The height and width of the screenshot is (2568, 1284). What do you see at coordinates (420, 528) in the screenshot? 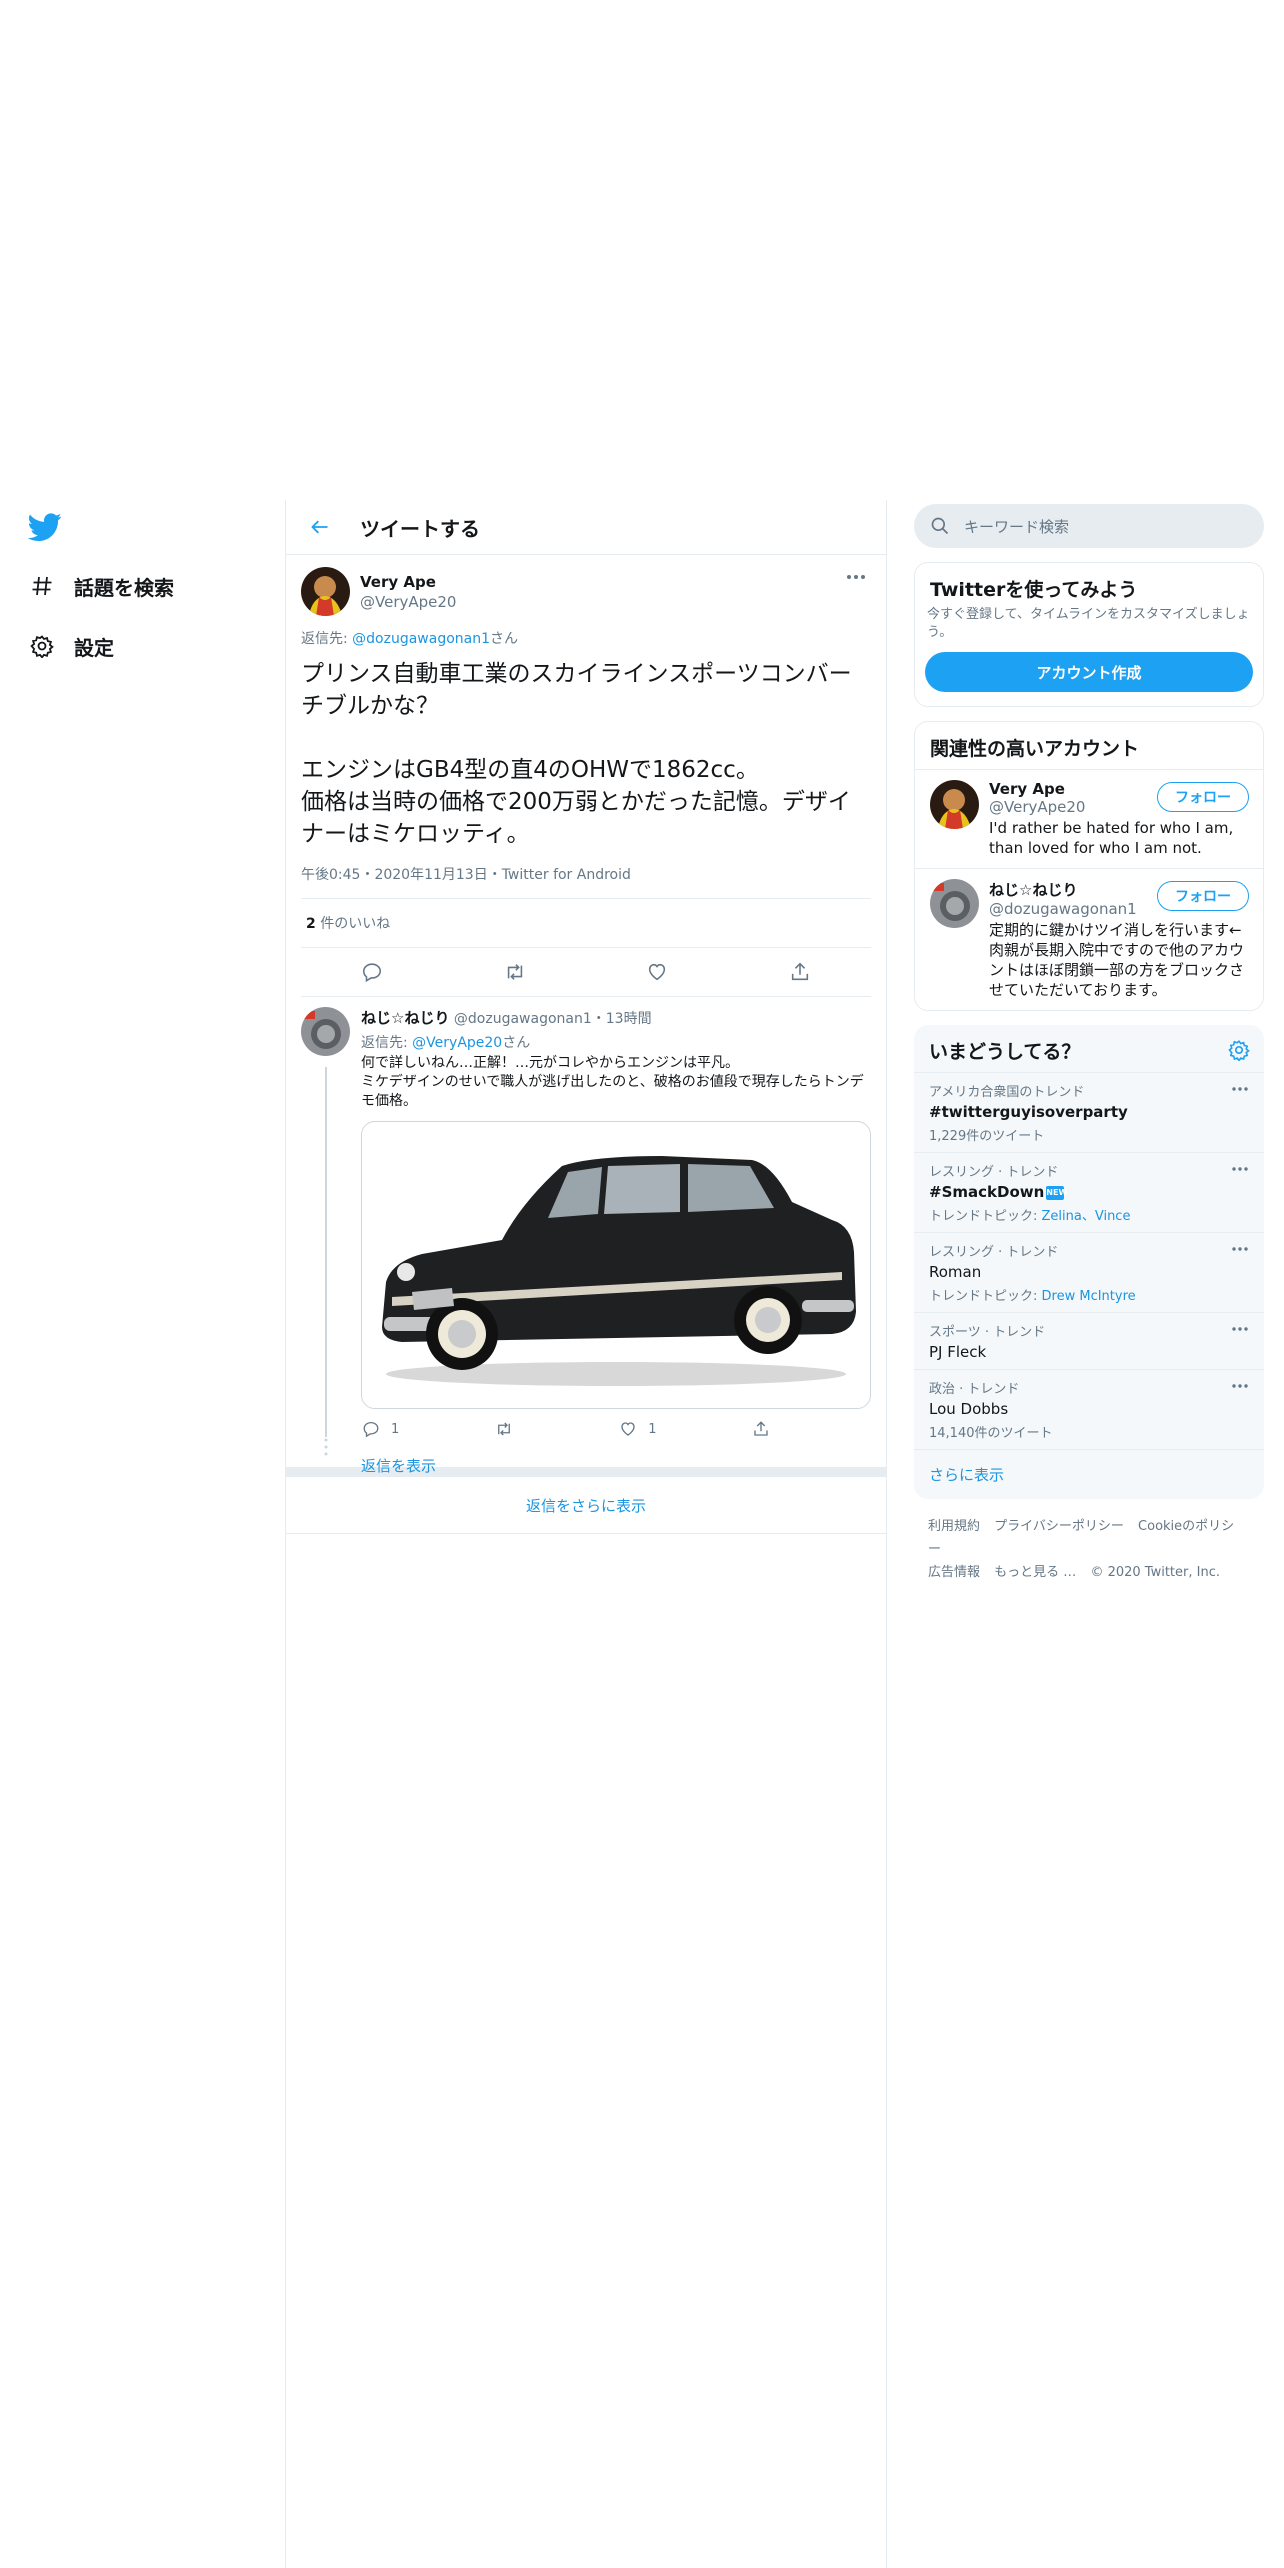
I see `page-title: ツイートする` at bounding box center [420, 528].